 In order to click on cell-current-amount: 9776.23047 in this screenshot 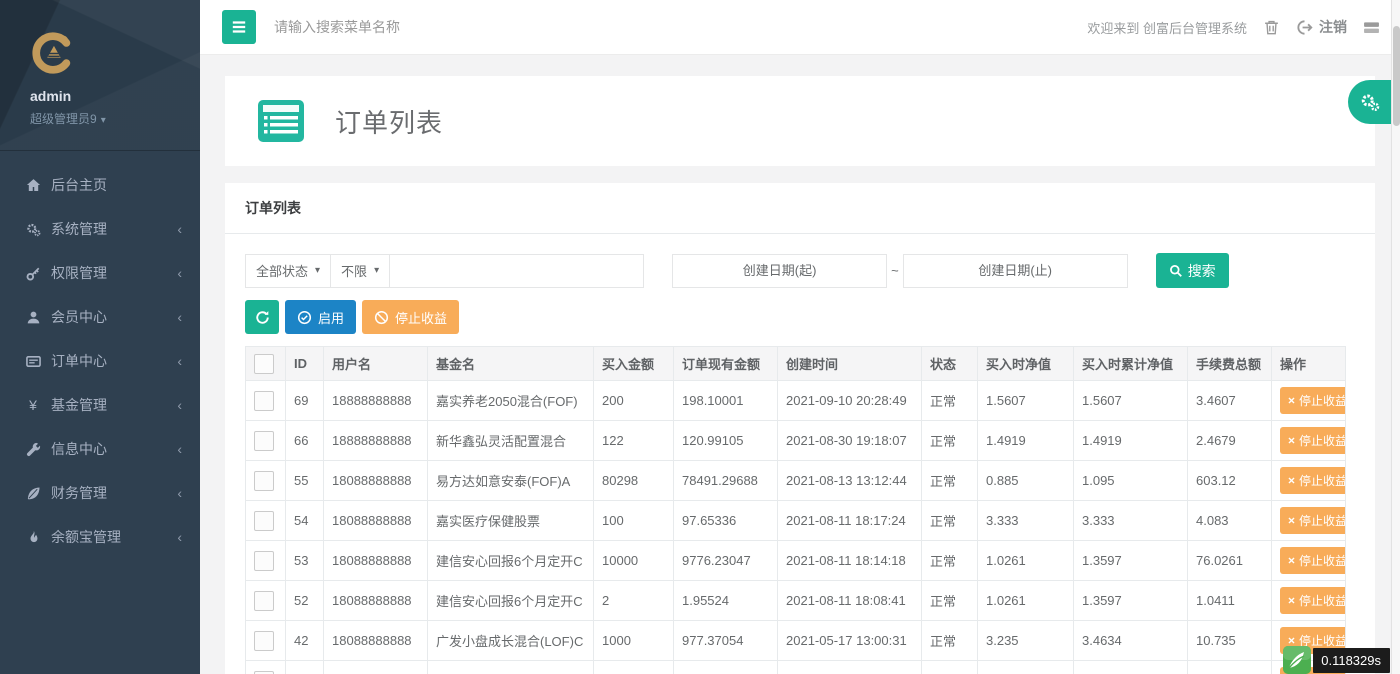, I will do `click(725, 560)`.